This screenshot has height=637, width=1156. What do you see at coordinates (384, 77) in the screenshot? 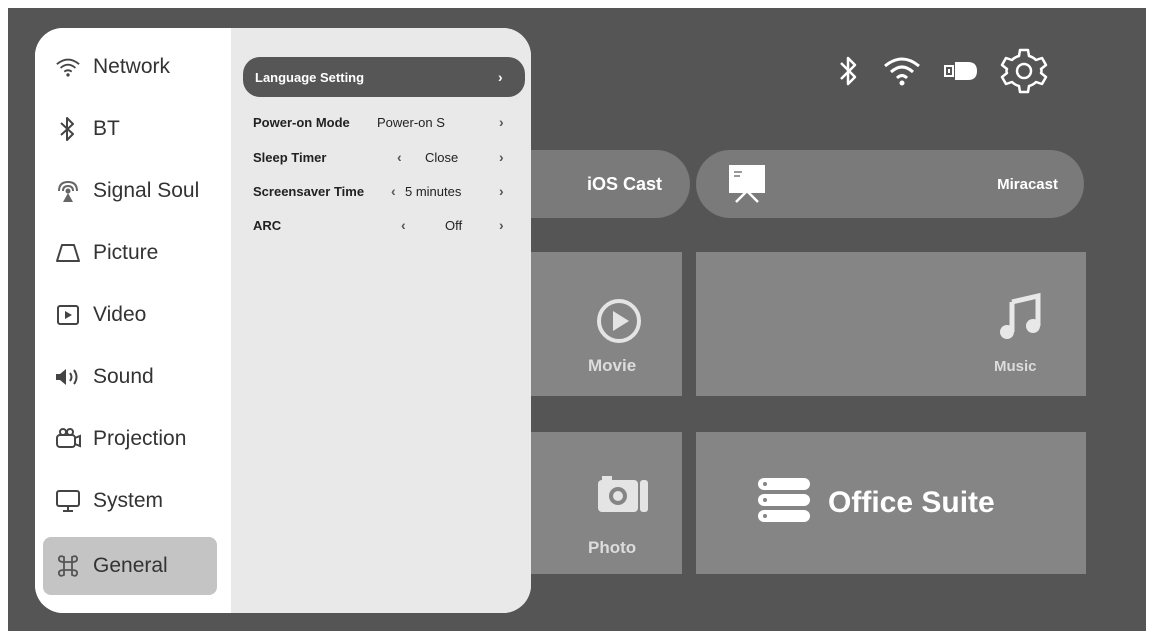
I see `language-setting-row: Language Setting ›` at bounding box center [384, 77].